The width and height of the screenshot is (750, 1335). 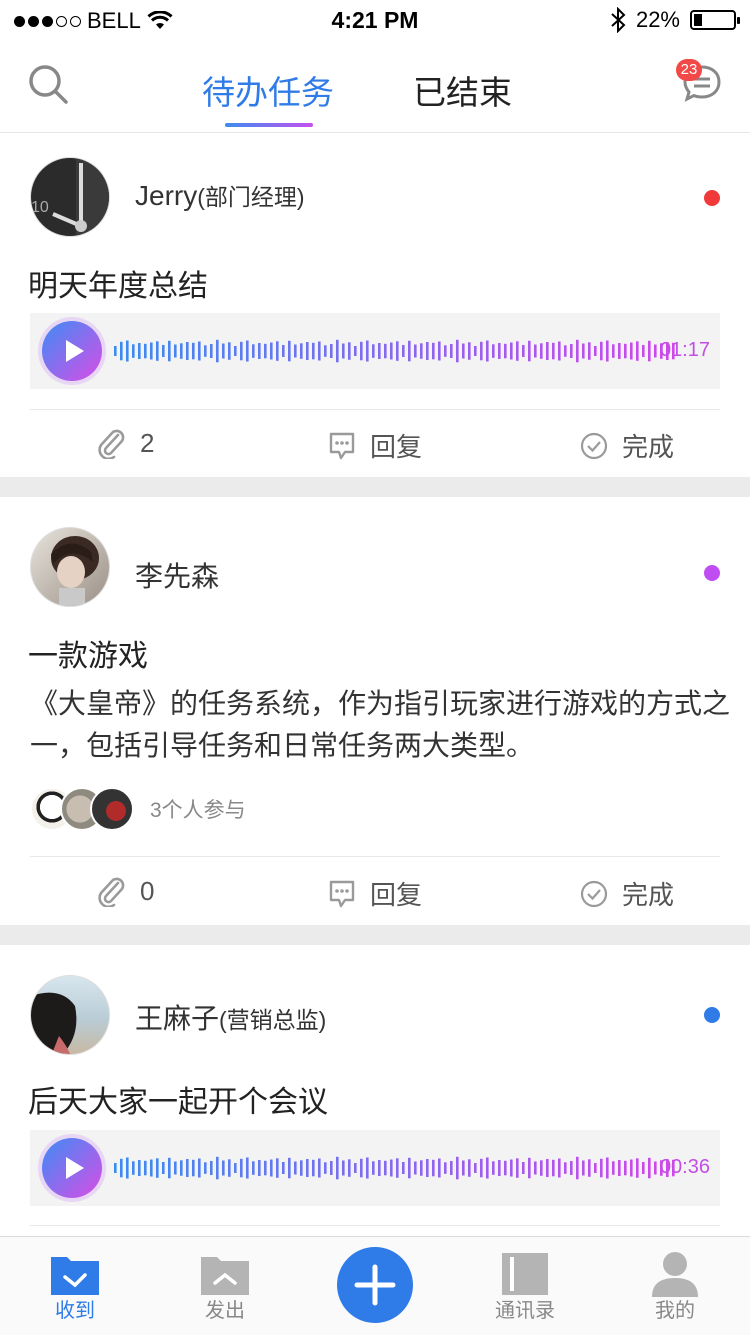 I want to click on tabbar-label: 收到, so click(x=75, y=1311).